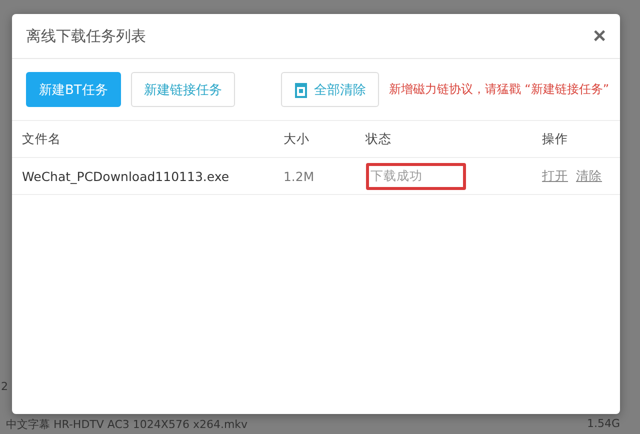 This screenshot has height=434, width=640. What do you see at coordinates (396, 175) in the screenshot?
I see `status-text: 下载成功` at bounding box center [396, 175].